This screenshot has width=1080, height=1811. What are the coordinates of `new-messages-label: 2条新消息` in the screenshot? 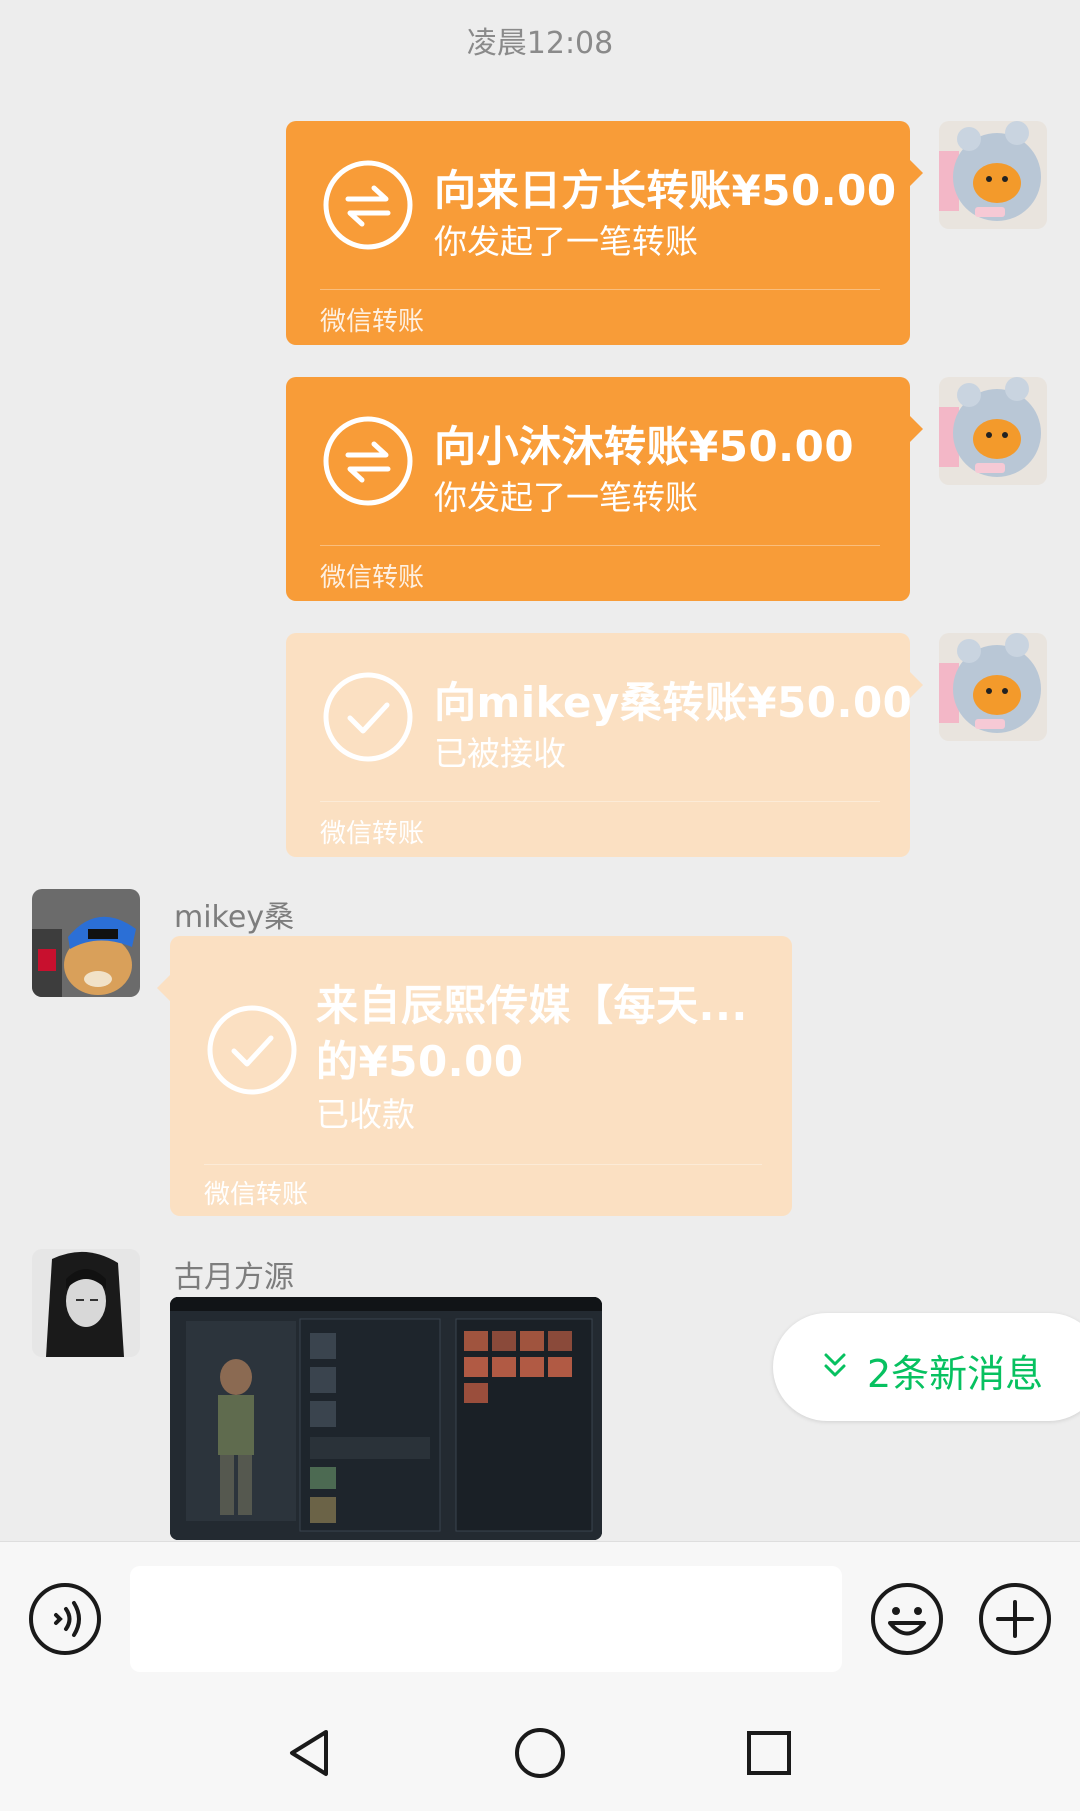 It's located at (955, 1374).